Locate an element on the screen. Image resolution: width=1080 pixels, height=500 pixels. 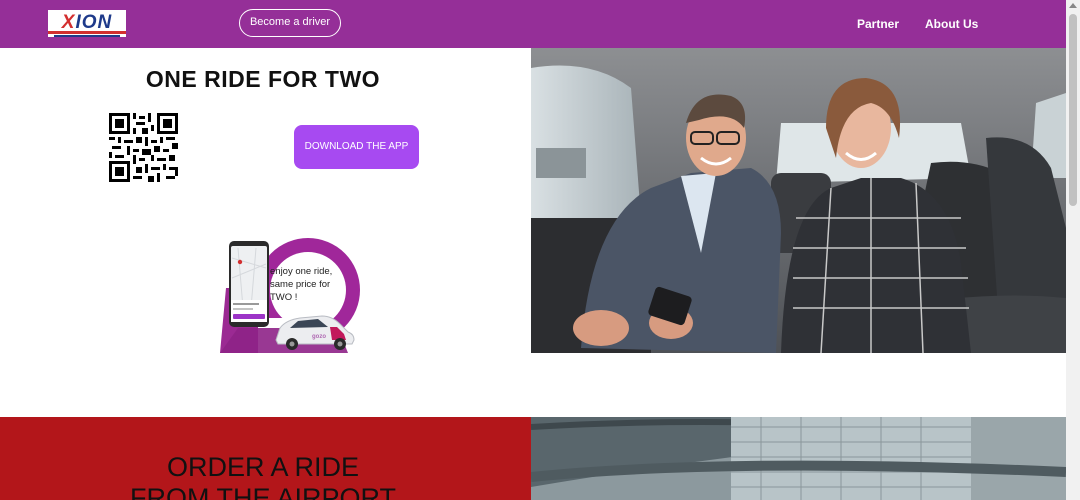
become-driver-button: Become a driver is located at coordinates (290, 23).